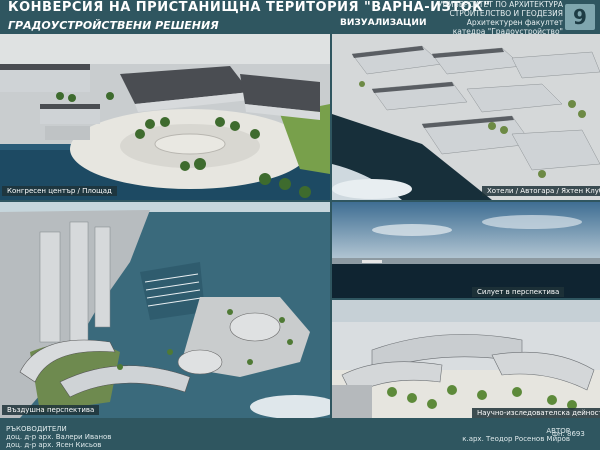 The height and width of the screenshot is (450, 600). I want to click on supervisors-heading: РЪКОВОДИТЕЛИ, so click(36, 429).